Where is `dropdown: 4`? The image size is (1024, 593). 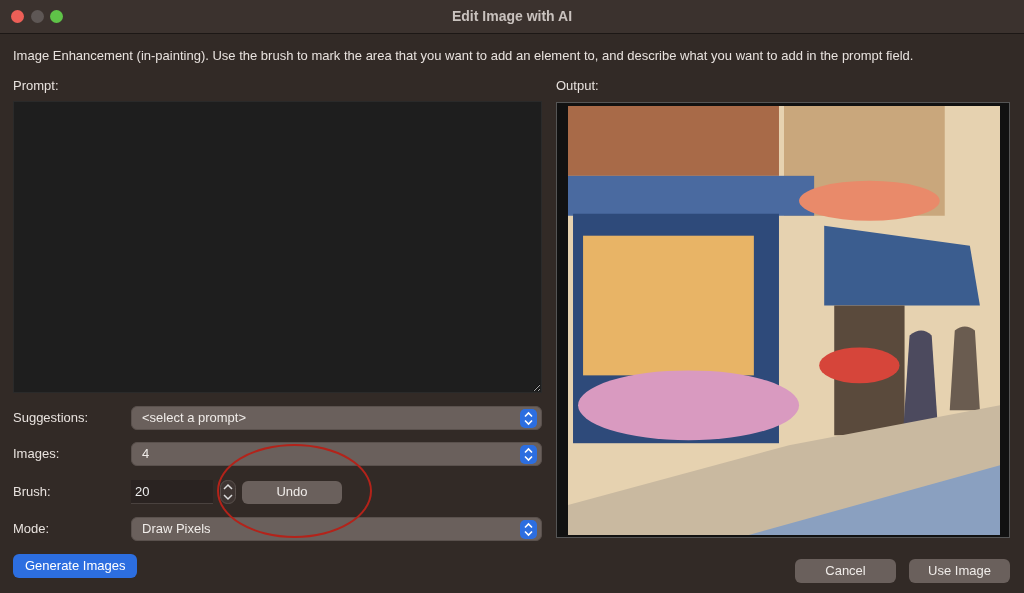
dropdown: 4 is located at coordinates (336, 454).